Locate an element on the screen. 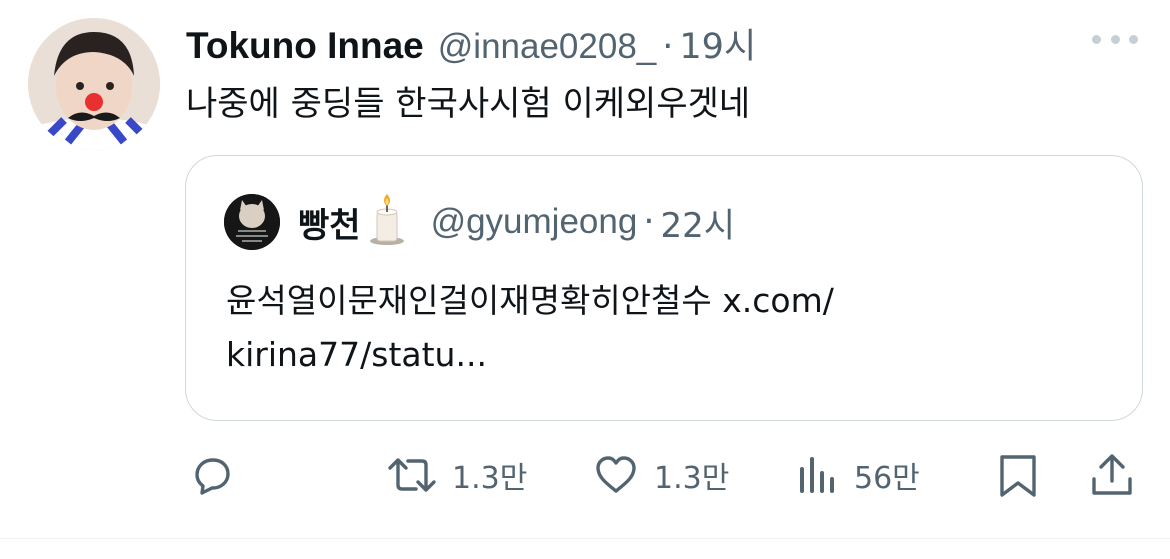  views-chart-icon is located at coordinates (817, 475).